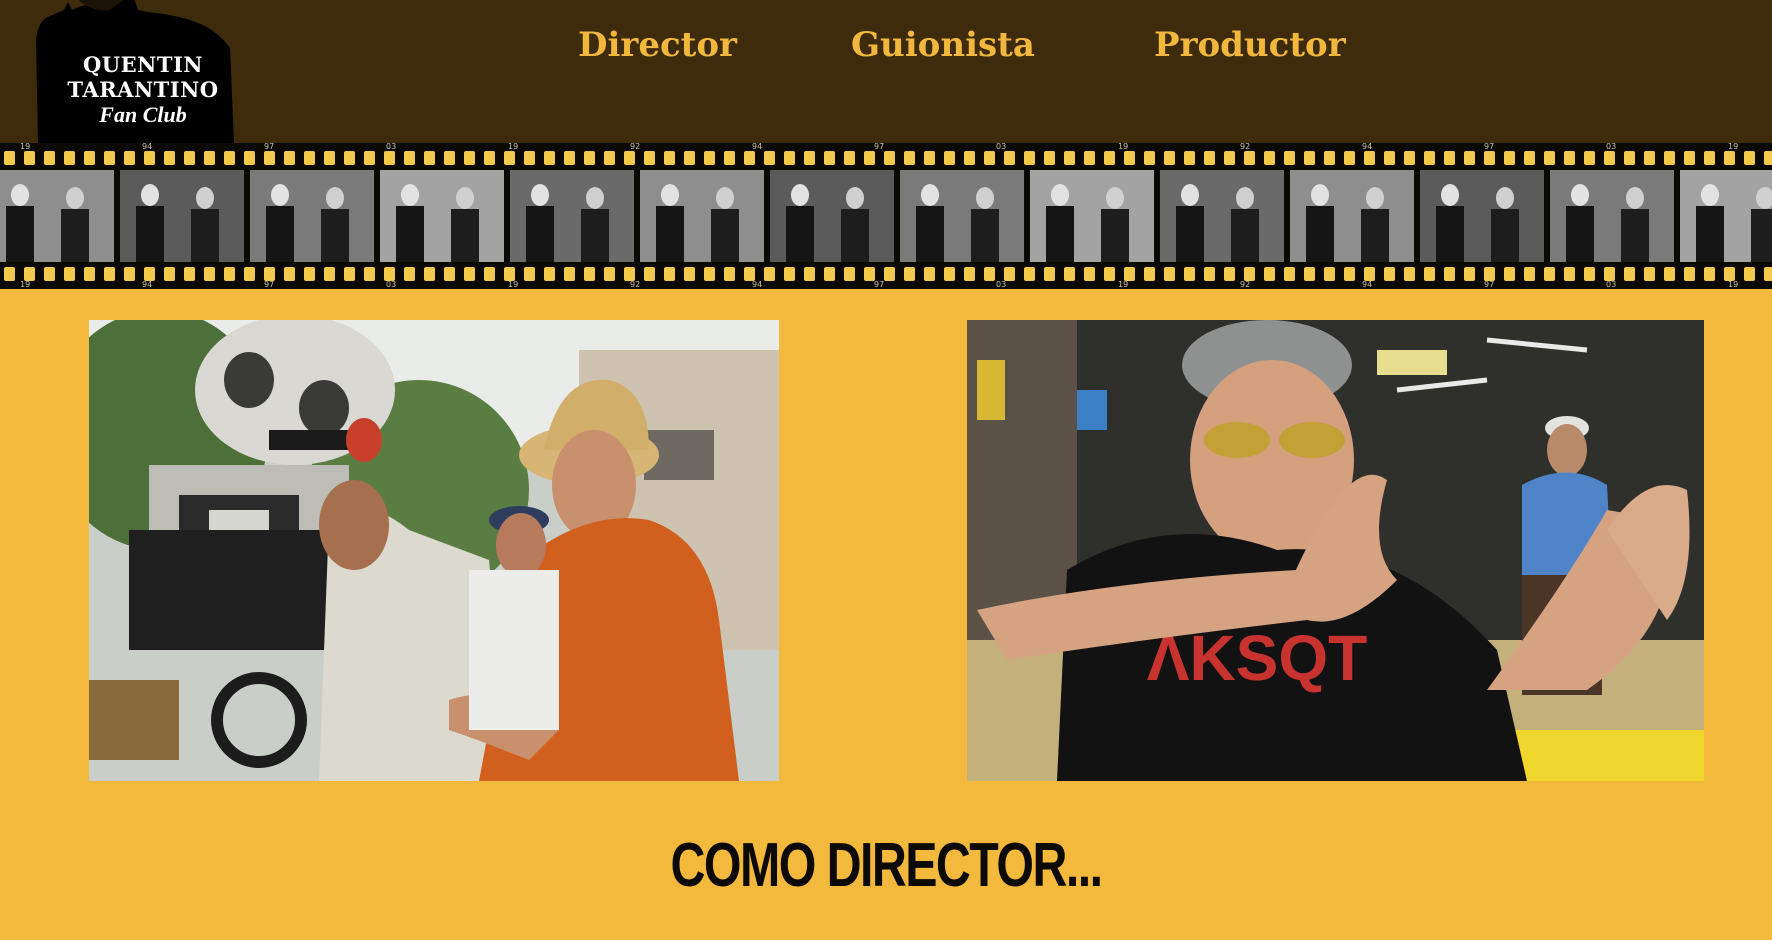 This screenshot has height=940, width=1772. What do you see at coordinates (143, 114) in the screenshot?
I see `logo-line-3: Fan Club` at bounding box center [143, 114].